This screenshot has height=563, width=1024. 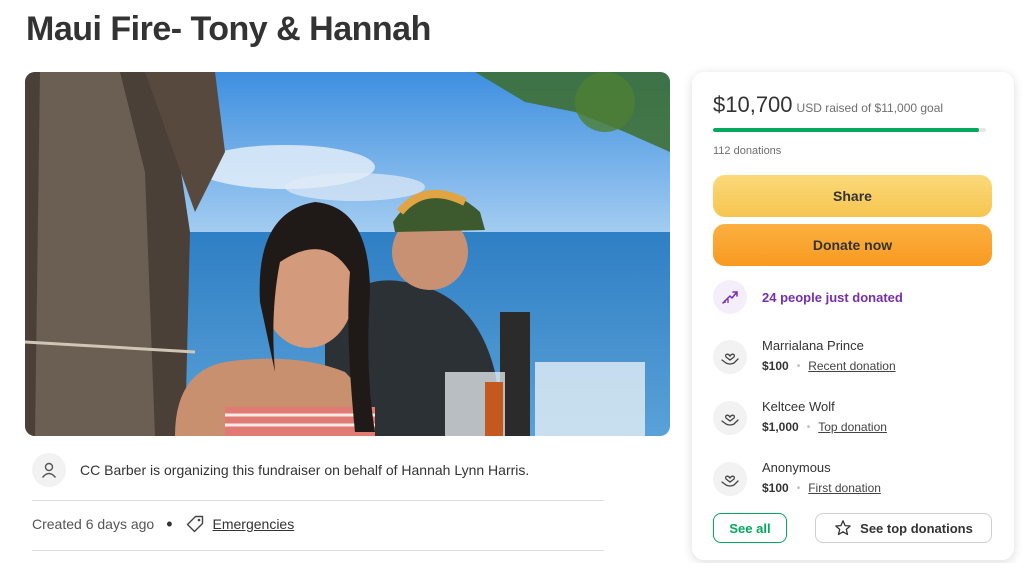 What do you see at coordinates (800, 417) in the screenshot?
I see `donor-item: Keltcee Wolf $1,000 • Top donation` at bounding box center [800, 417].